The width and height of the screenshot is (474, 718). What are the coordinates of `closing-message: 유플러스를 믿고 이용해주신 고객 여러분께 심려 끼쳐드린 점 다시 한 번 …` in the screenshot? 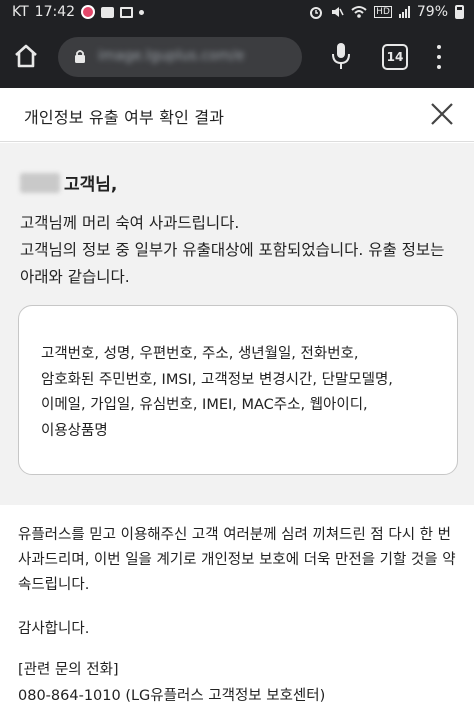 It's located at (237, 560).